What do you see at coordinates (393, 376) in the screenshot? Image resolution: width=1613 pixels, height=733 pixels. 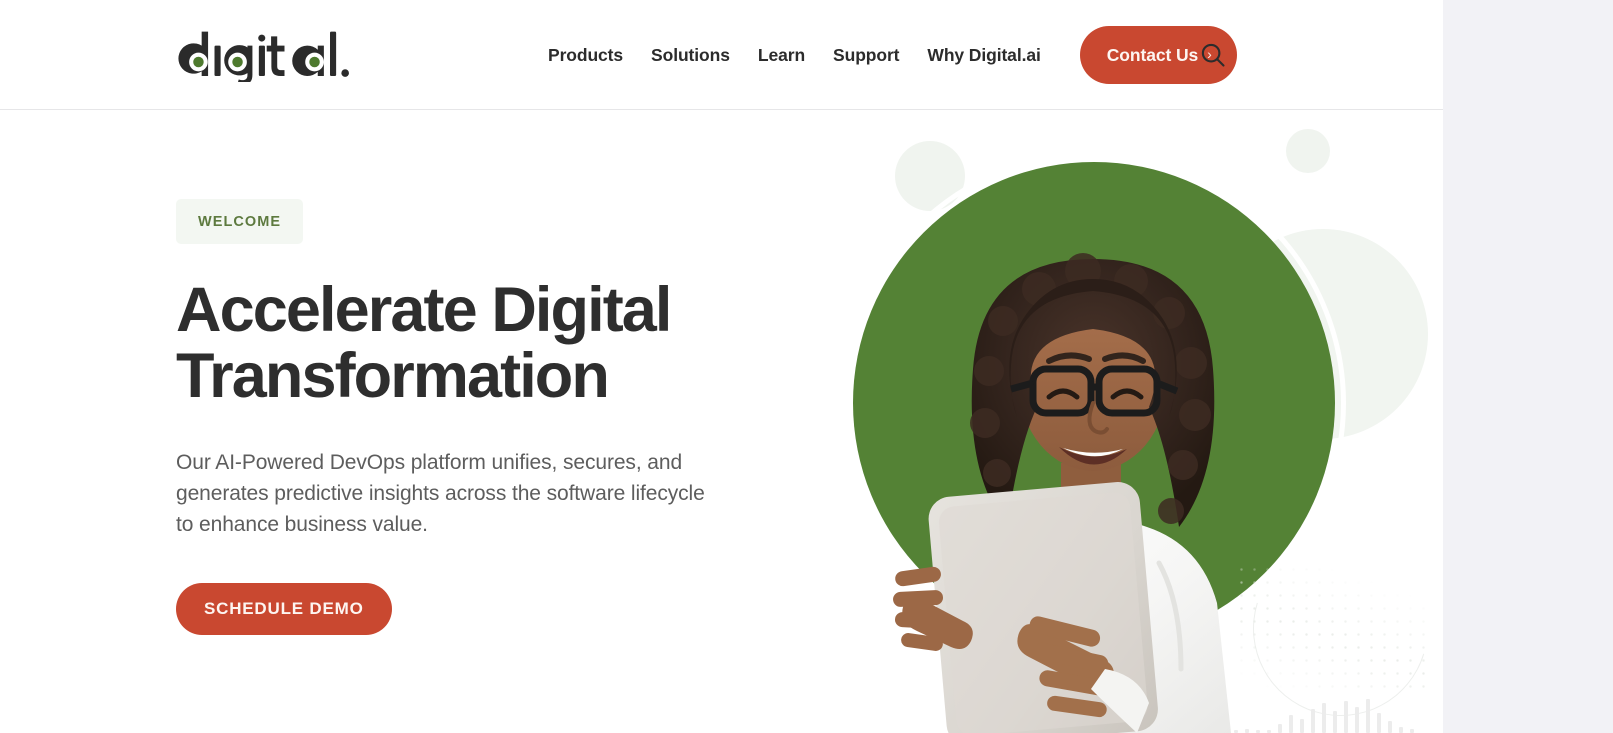 I see `hero-title-line-2: Transformation` at bounding box center [393, 376].